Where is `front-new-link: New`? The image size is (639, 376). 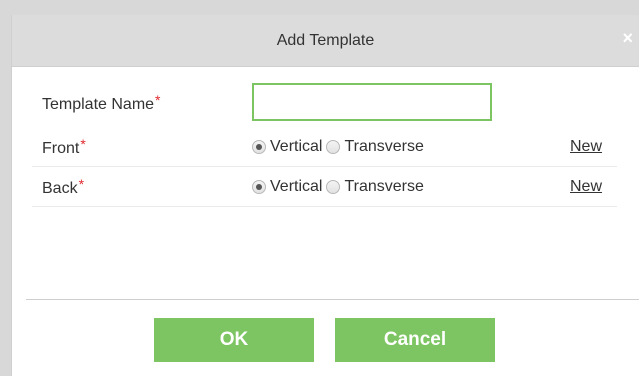 front-new-link: New is located at coordinates (586, 147).